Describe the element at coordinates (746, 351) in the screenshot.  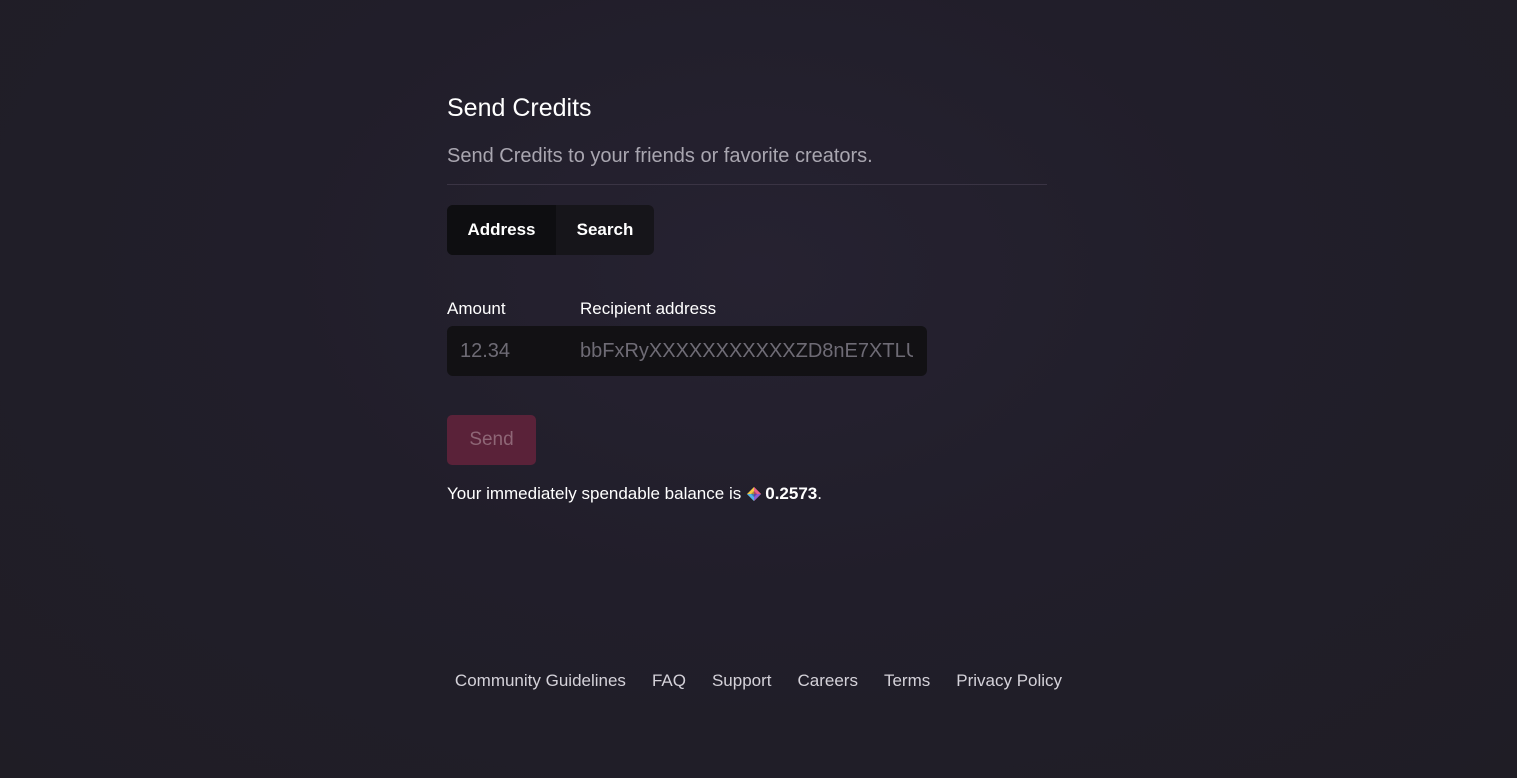
I see `recipient-address-input` at that location.